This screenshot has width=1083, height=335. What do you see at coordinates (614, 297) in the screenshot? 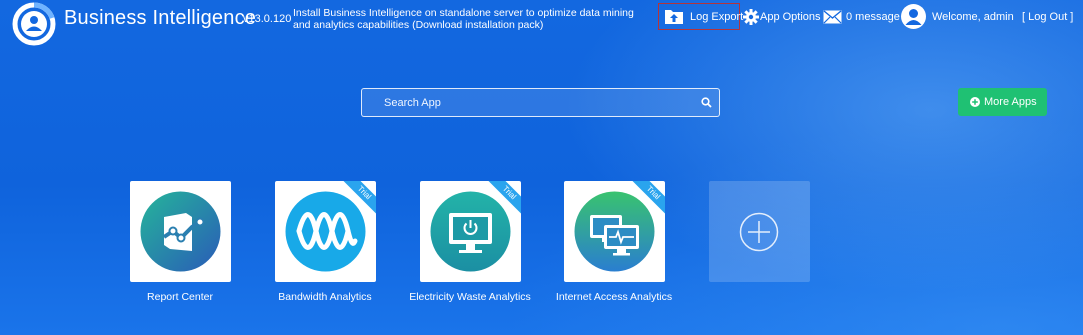
I see `app-label: Internet Access Analytics` at bounding box center [614, 297].